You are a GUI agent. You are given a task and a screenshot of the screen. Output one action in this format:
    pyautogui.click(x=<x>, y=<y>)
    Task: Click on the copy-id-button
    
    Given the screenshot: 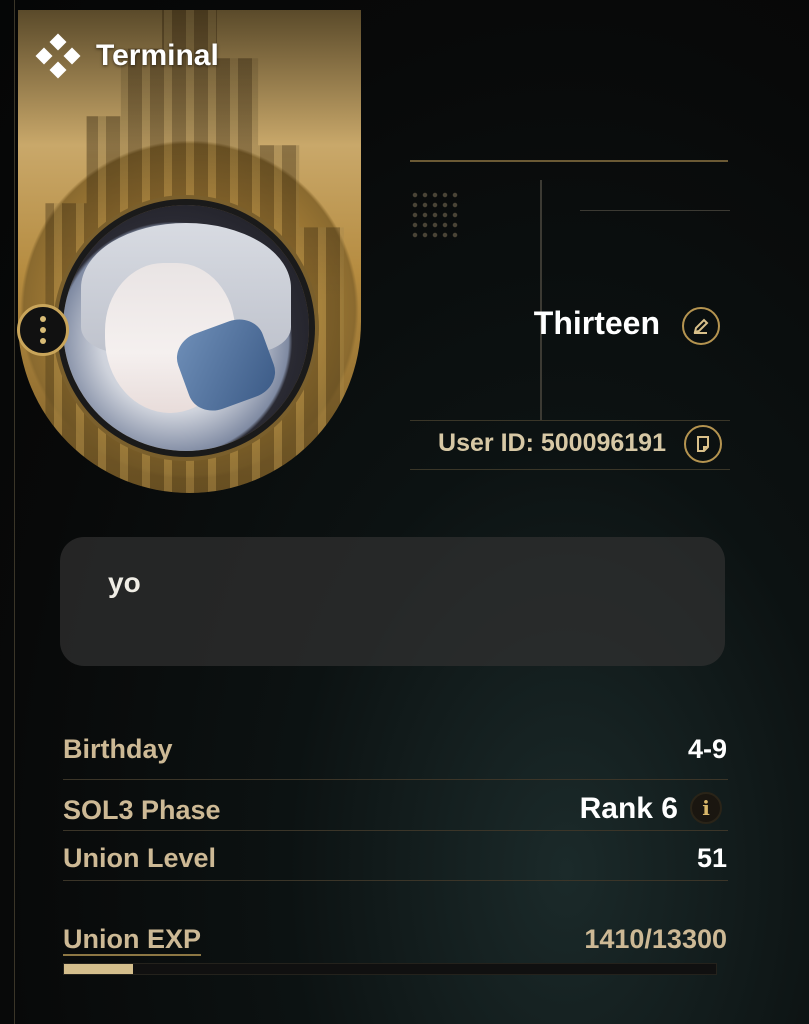 What is the action you would take?
    pyautogui.click(x=703, y=444)
    